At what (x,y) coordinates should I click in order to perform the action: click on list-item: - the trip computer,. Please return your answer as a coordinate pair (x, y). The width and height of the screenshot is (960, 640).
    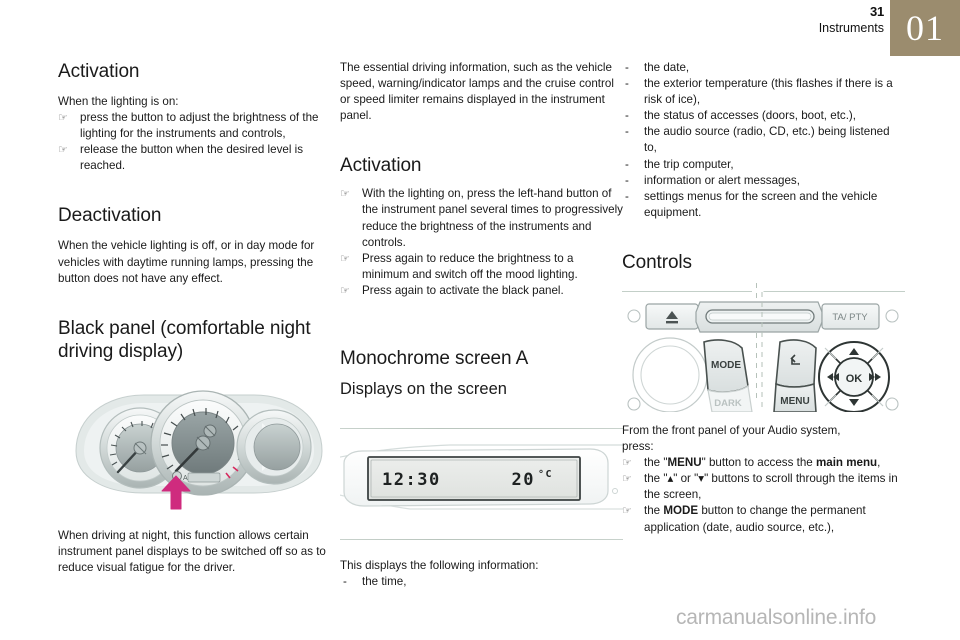
    Looking at the image, I should click on (763, 165).